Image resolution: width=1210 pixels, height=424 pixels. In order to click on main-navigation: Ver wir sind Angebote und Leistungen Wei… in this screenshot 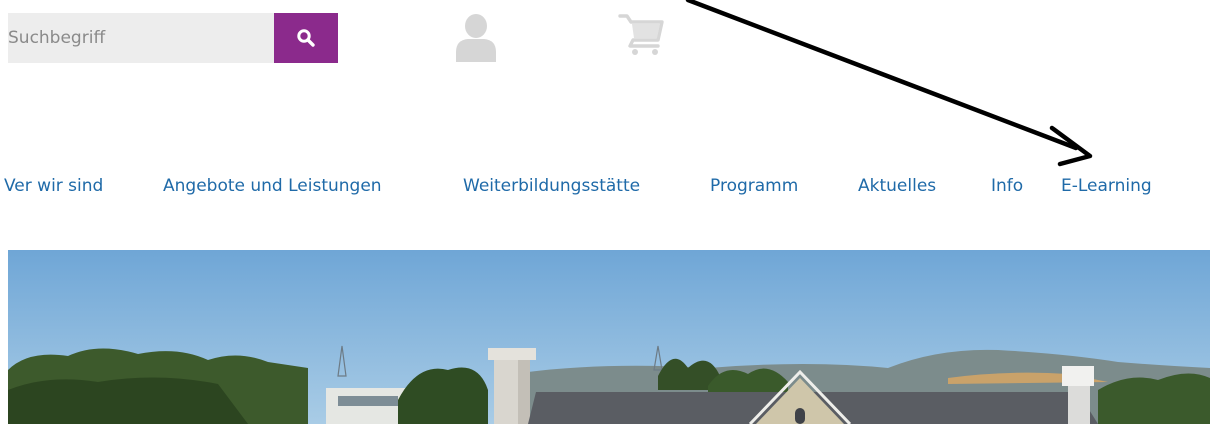, I will do `click(605, 186)`.